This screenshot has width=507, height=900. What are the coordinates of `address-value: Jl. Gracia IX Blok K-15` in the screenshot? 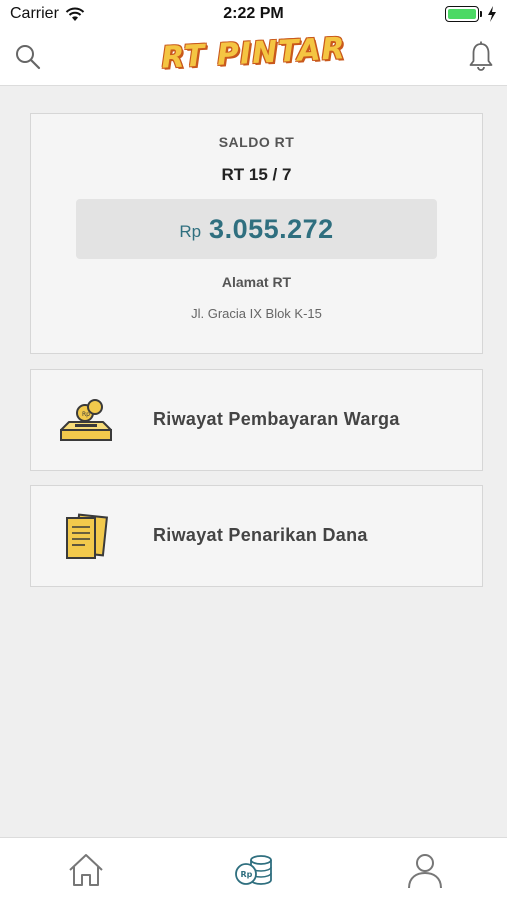 It's located at (256, 313).